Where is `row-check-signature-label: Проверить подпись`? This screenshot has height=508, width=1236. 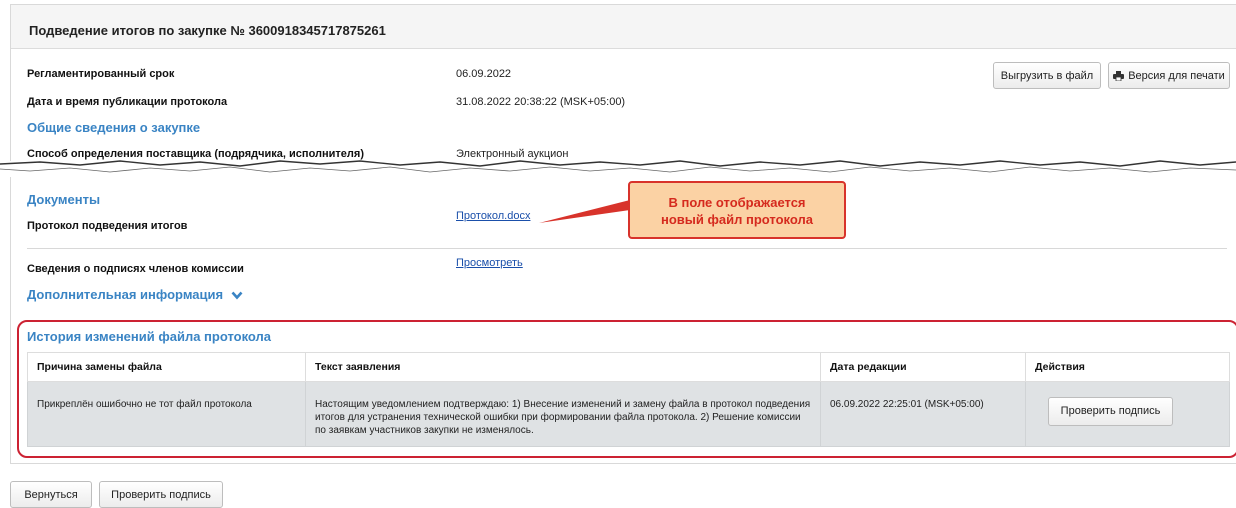 row-check-signature-label: Проверить подпись is located at coordinates (1110, 411).